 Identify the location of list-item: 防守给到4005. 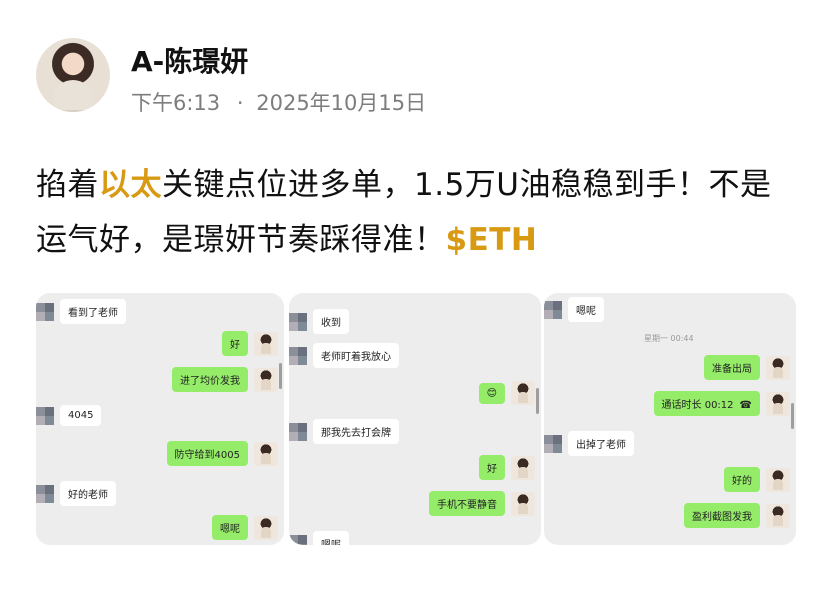
(222, 453).